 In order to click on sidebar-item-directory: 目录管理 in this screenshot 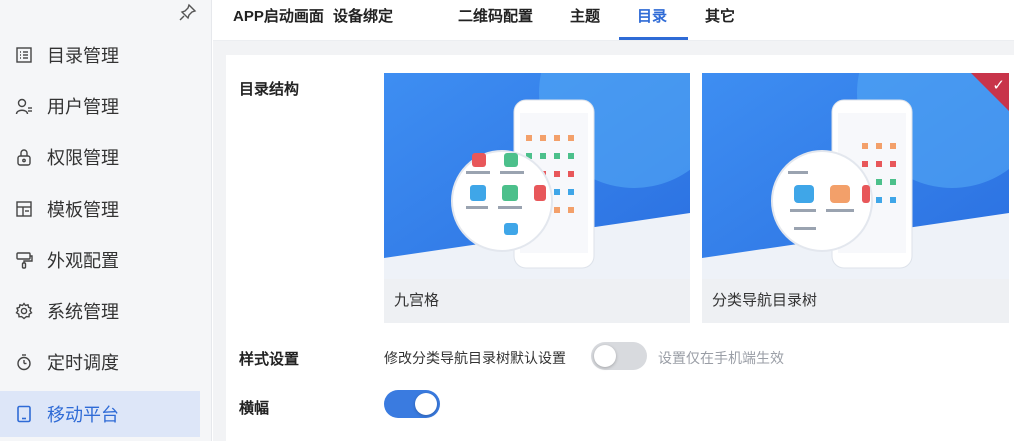, I will do `click(100, 55)`.